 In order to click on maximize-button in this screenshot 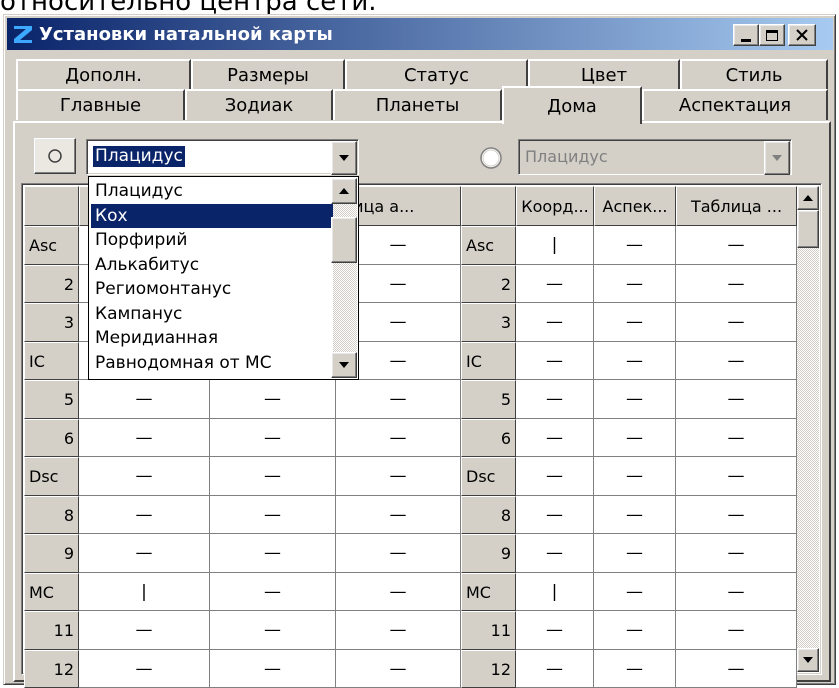, I will do `click(772, 35)`.